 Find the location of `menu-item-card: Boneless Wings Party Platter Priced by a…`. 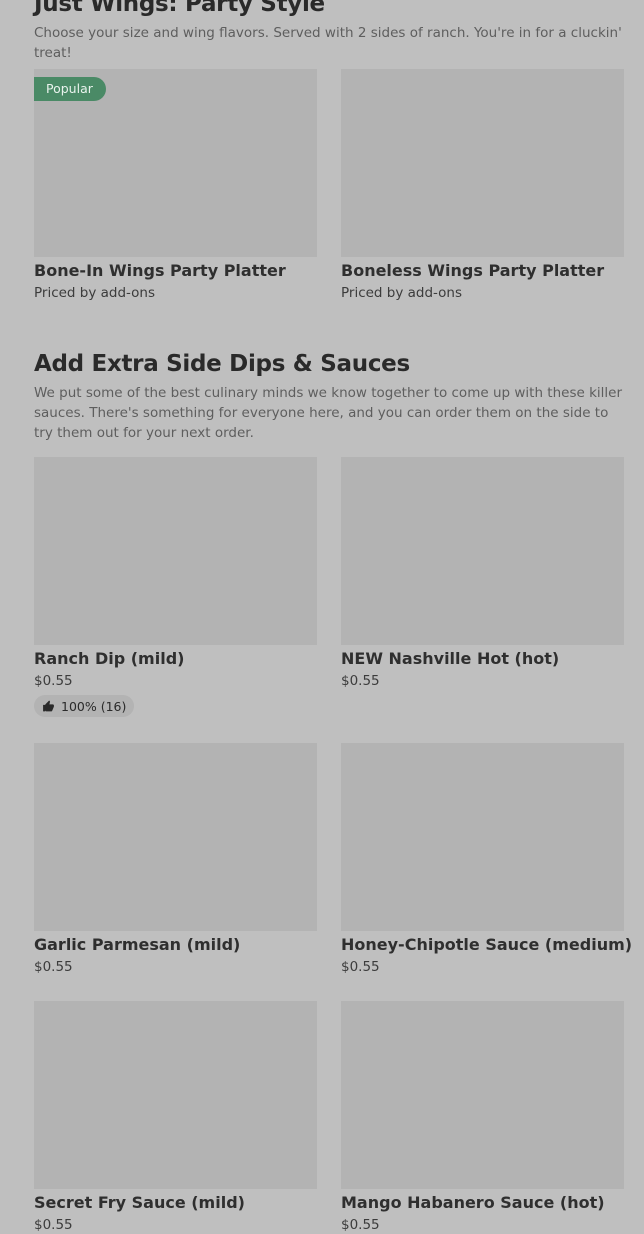

menu-item-card: Boneless Wings Party Platter Priced by a… is located at coordinates (482, 185).